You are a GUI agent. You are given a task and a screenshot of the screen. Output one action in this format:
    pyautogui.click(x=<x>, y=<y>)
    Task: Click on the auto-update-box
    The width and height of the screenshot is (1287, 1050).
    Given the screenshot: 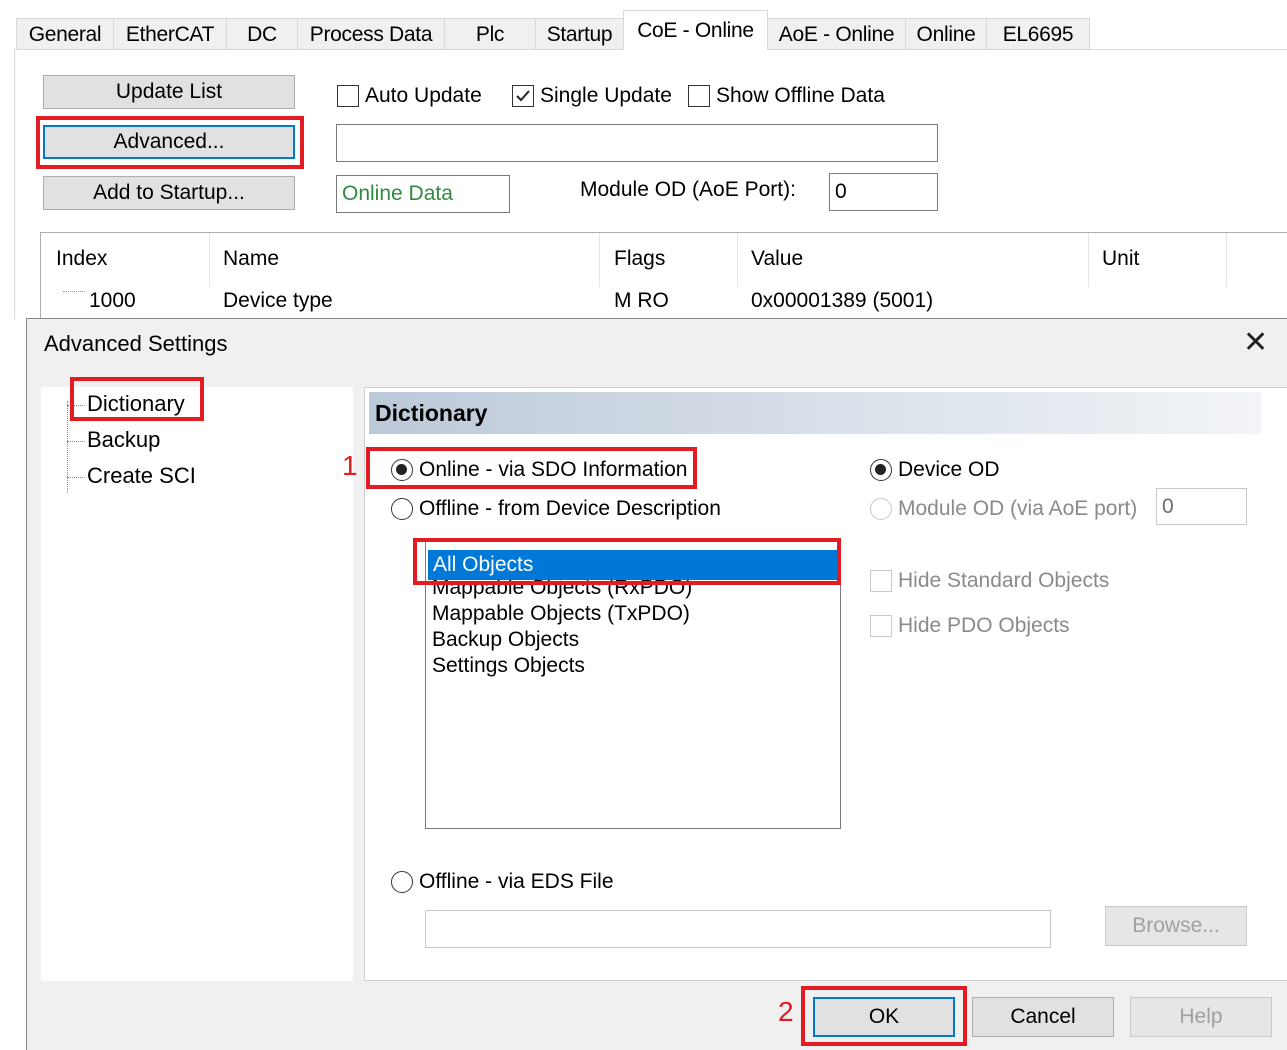 What is the action you would take?
    pyautogui.click(x=348, y=96)
    